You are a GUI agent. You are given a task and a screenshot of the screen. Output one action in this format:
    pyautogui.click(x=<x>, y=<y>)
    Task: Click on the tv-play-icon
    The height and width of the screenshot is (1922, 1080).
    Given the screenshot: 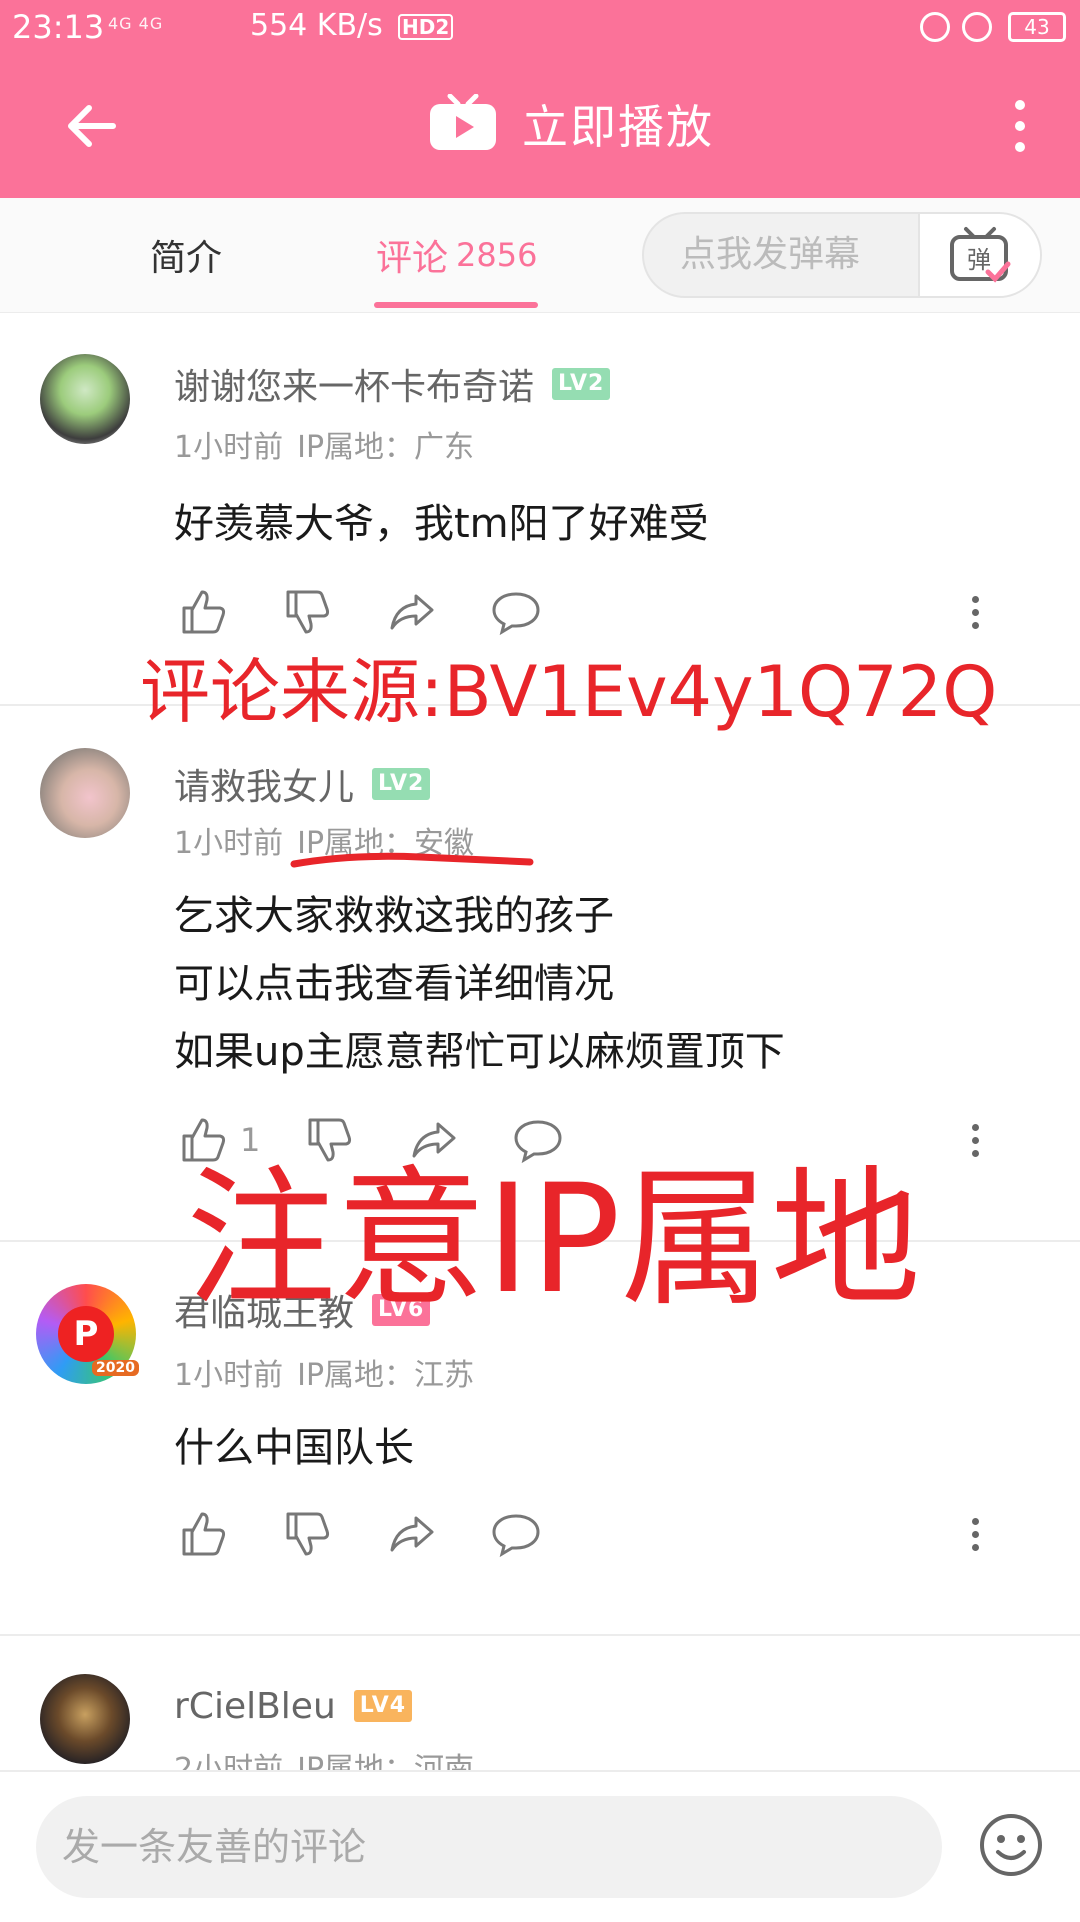 What is the action you would take?
    pyautogui.click(x=463, y=123)
    